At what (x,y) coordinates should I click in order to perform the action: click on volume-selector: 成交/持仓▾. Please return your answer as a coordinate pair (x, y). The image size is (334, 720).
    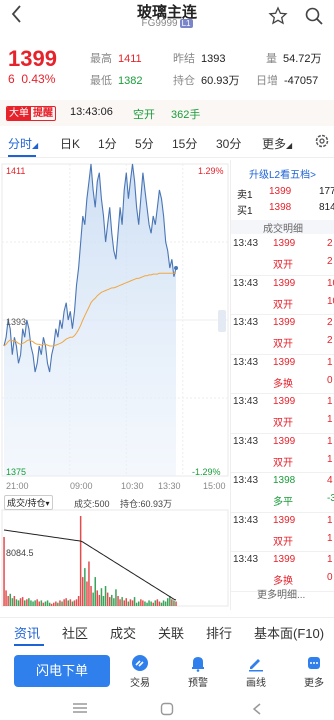
    Looking at the image, I should click on (28, 502).